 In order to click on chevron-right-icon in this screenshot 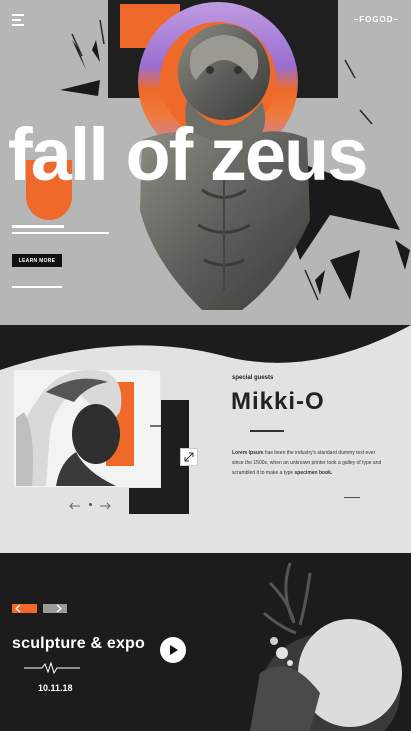, I will do `click(59, 609)`.